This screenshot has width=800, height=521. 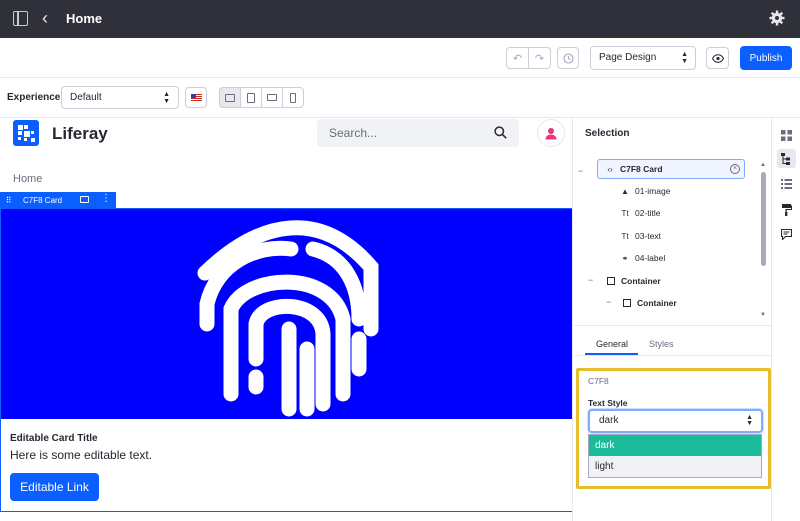 I want to click on tab-general: General, so click(x=612, y=344).